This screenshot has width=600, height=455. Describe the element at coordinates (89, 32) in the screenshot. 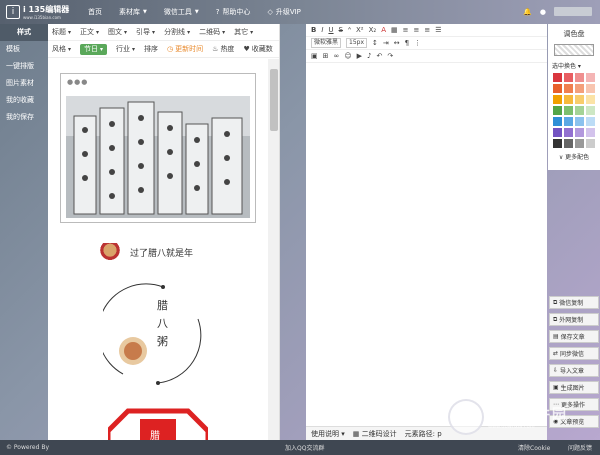

I see `tab-body: 正文 ▾` at that location.